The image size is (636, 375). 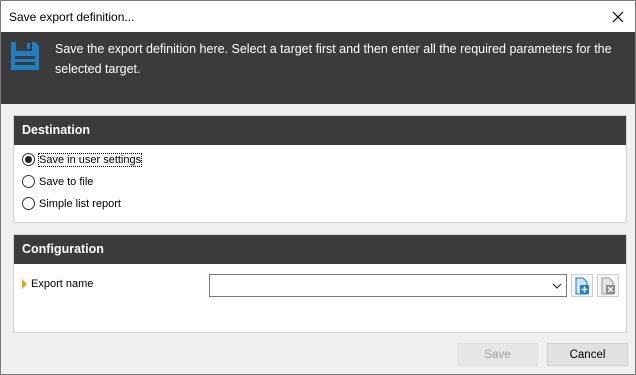 I want to click on save-button: Save, so click(x=497, y=354).